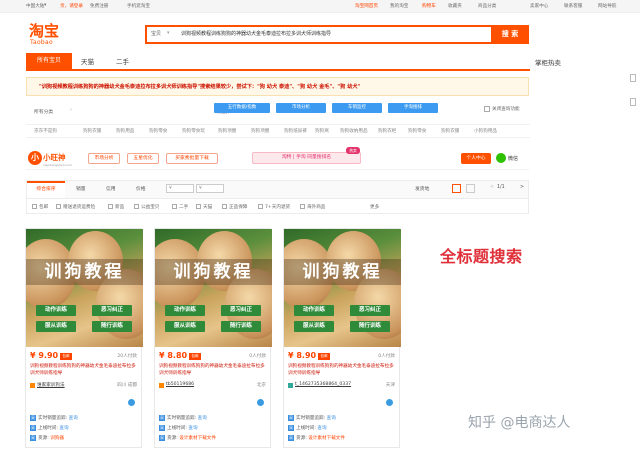  Describe the element at coordinates (501, 158) in the screenshot. I see `wechat-icon` at that location.